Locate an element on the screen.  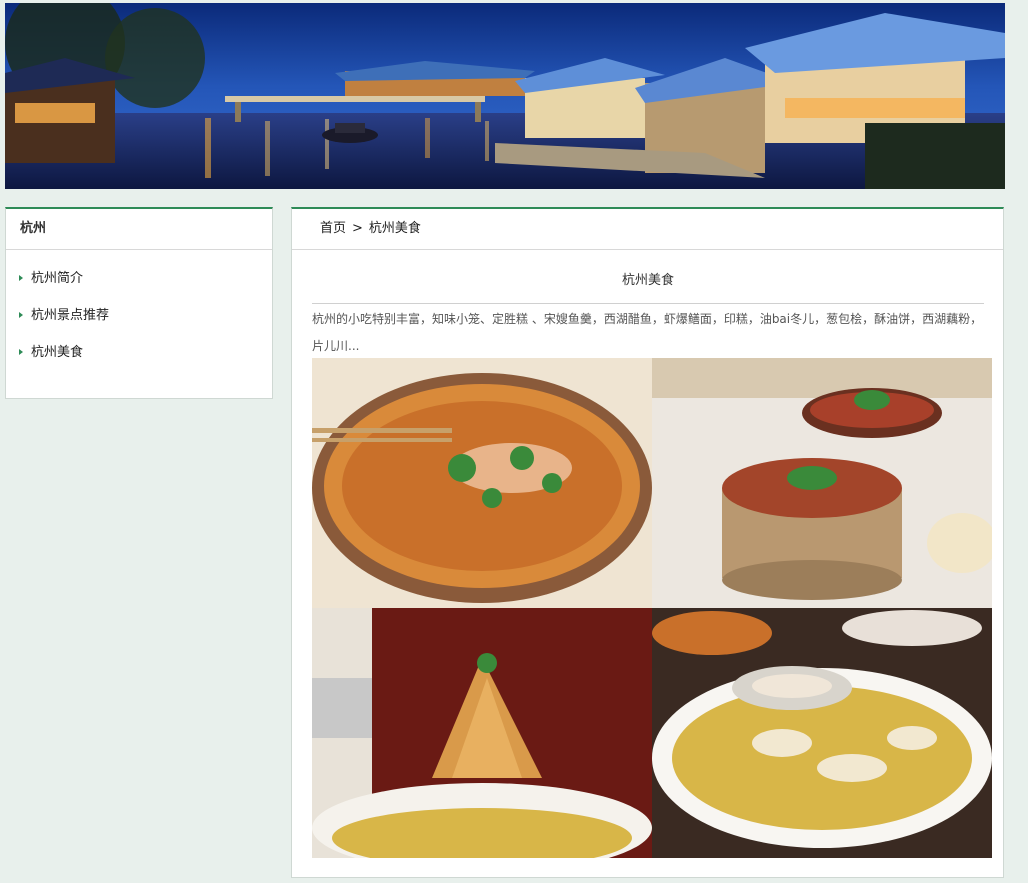
sidebar: 杭州 杭州简介 杭州景点推荐 杭州美食 is located at coordinates (139, 303).